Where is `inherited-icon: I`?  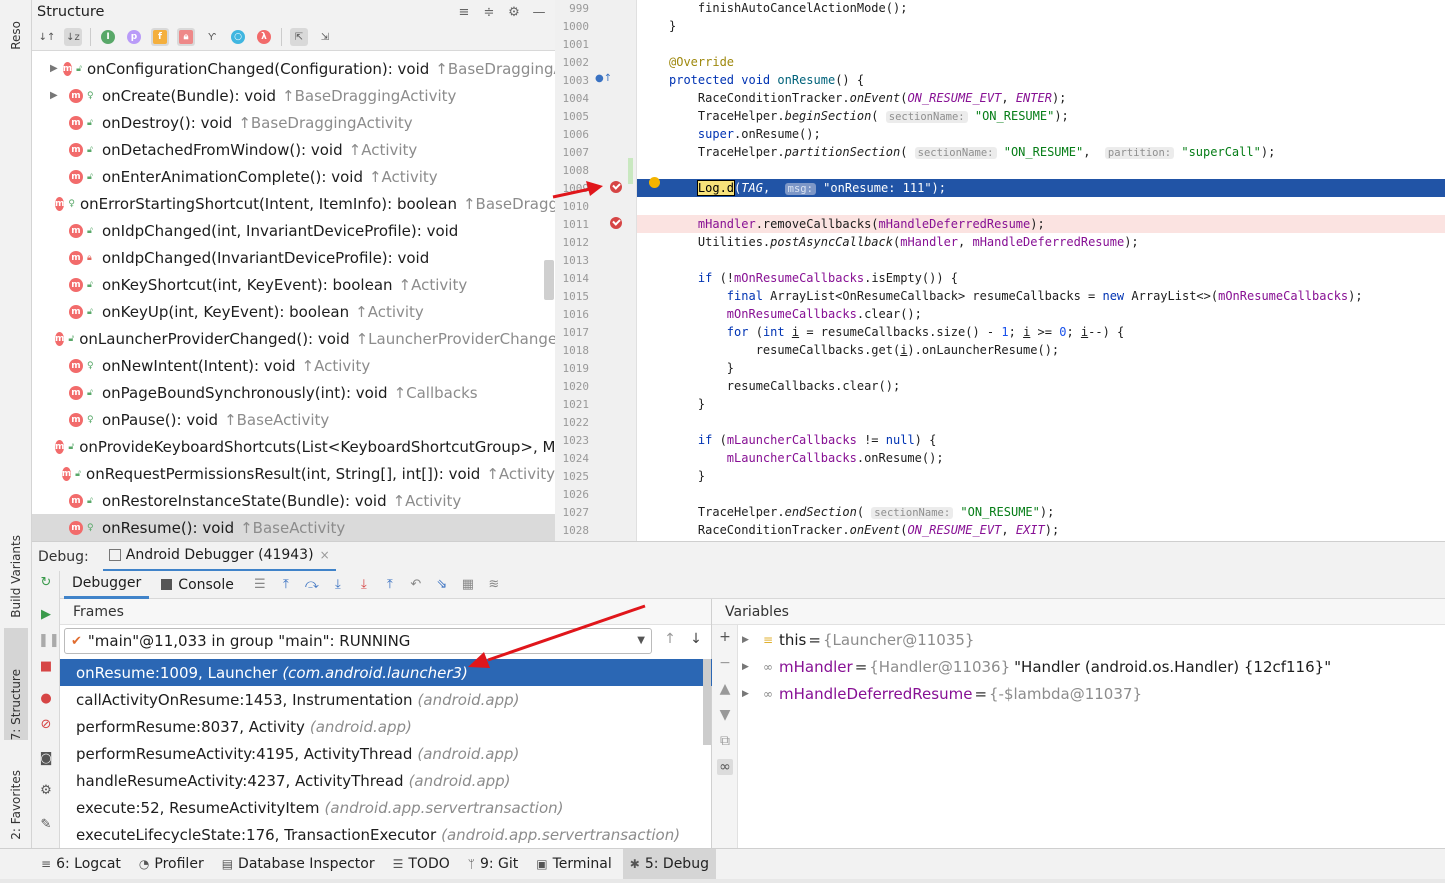
inherited-icon: I is located at coordinates (108, 37).